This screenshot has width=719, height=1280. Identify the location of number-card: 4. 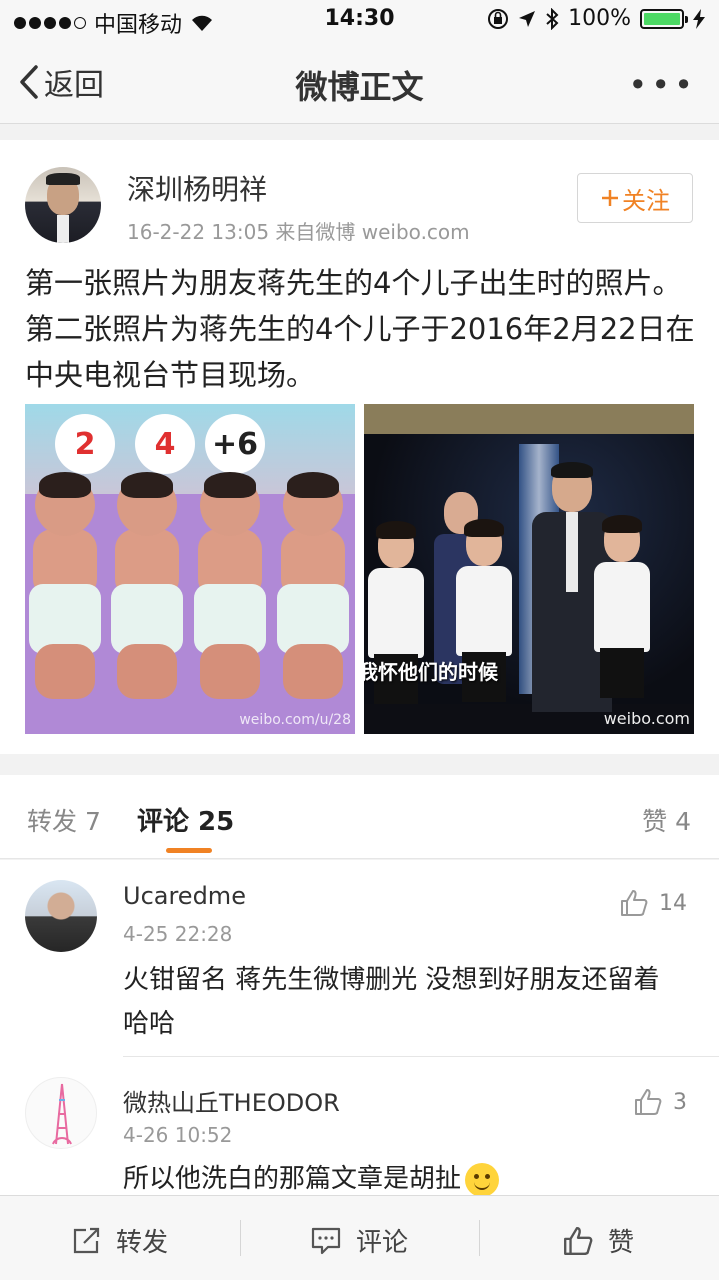
(165, 444).